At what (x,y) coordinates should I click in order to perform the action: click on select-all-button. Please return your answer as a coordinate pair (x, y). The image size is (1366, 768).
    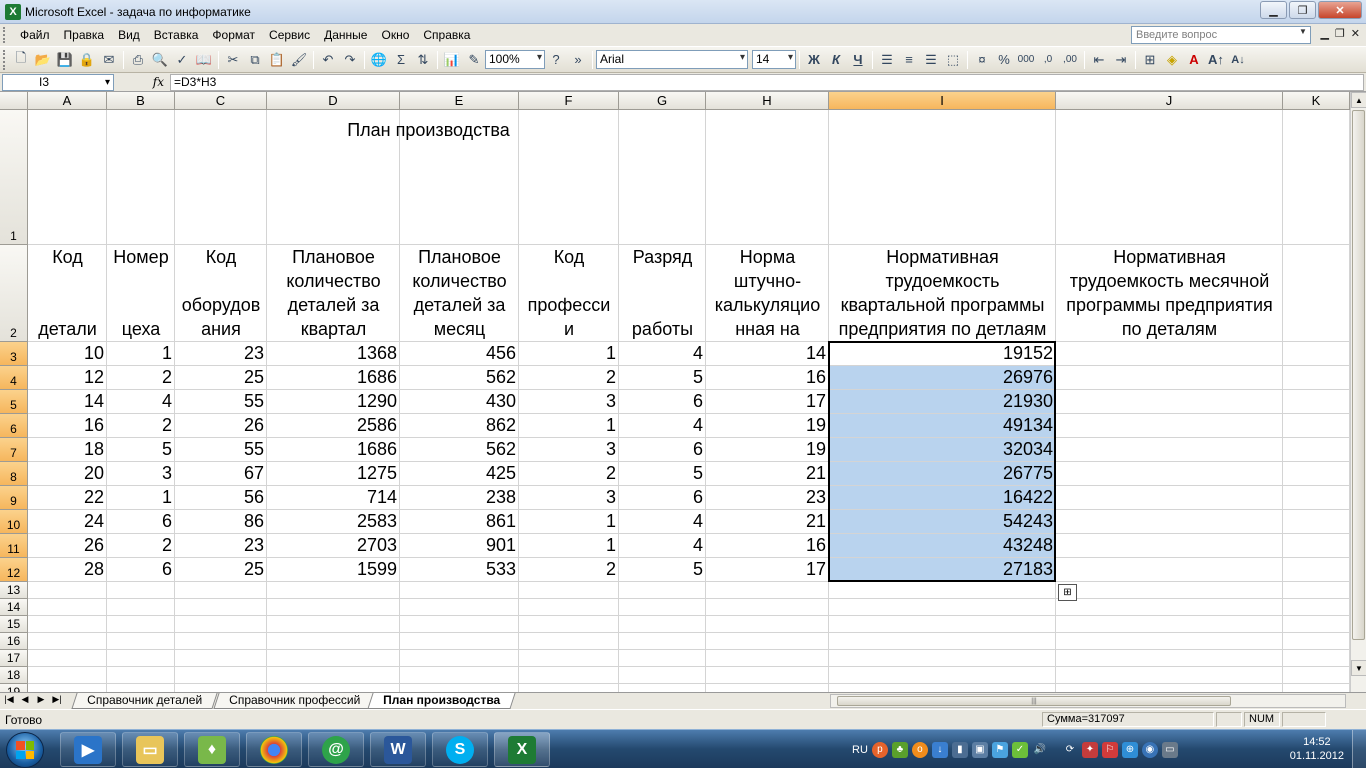
    Looking at the image, I should click on (14, 101).